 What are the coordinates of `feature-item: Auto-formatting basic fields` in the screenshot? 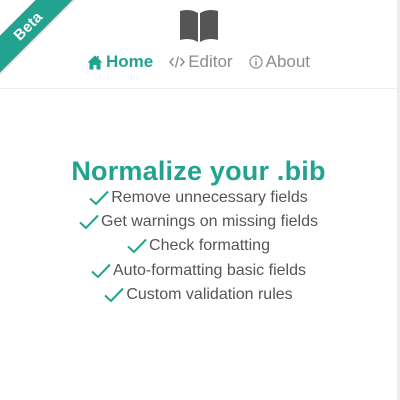 It's located at (198, 271).